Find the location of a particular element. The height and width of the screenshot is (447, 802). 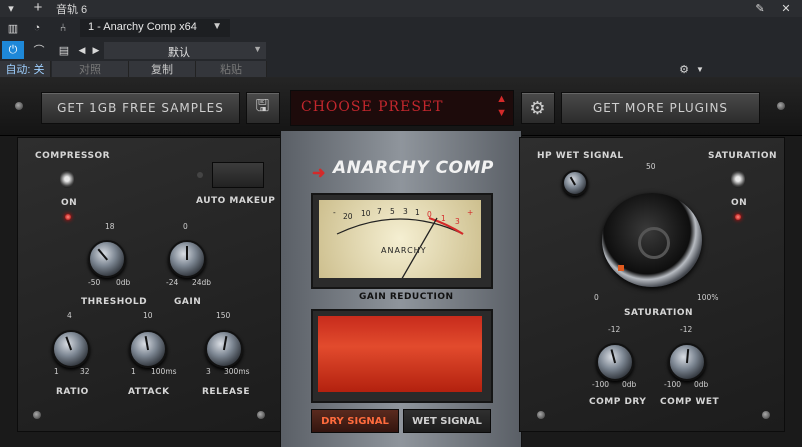

host-toolbar-1: ▥ ◔ ⑃ 1 - Anarchy Comp x64 ▼ is located at coordinates (401, 28).